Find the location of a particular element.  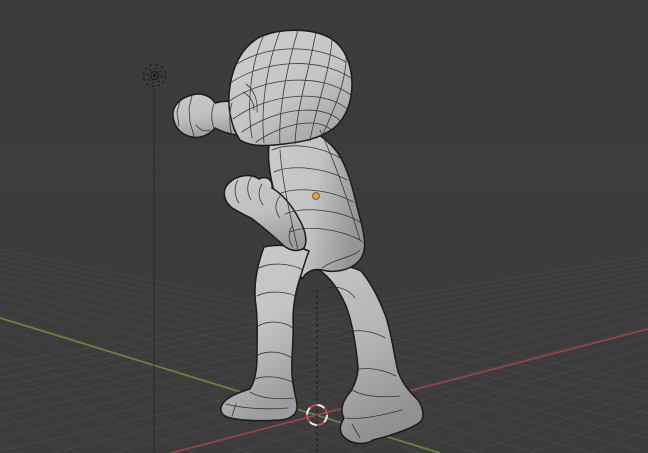

light-center-dot-icon is located at coordinates (154, 75).